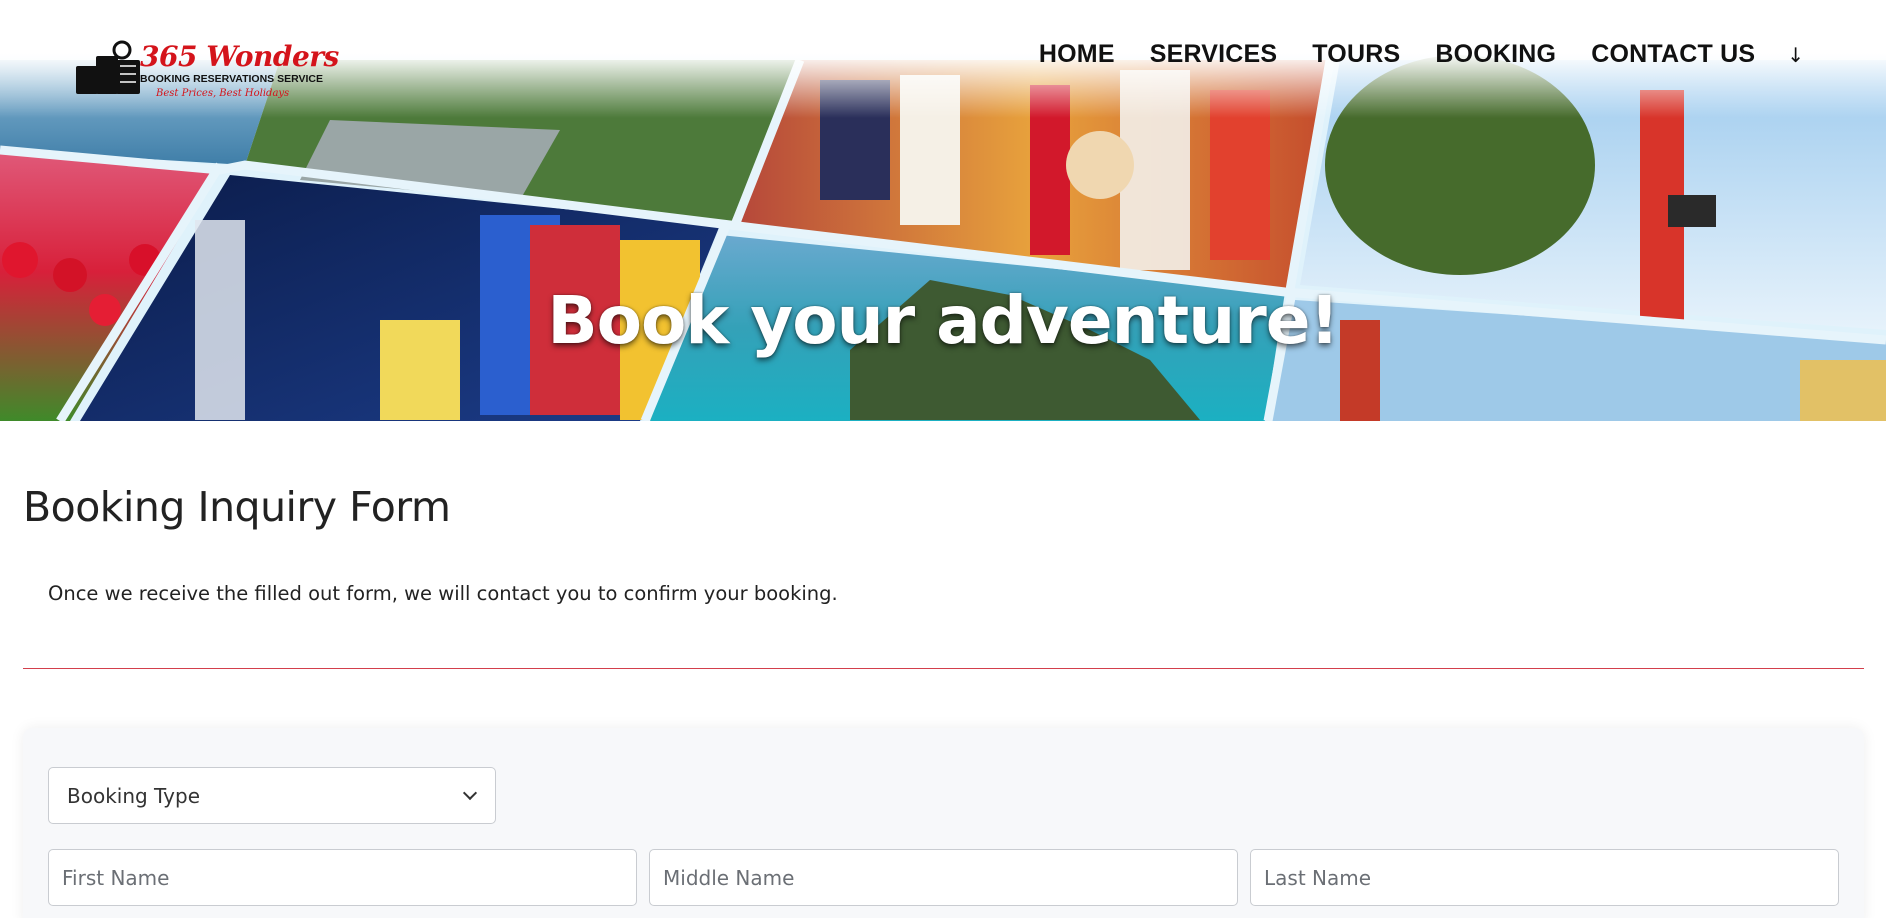  What do you see at coordinates (943, 668) in the screenshot?
I see `section-divider` at bounding box center [943, 668].